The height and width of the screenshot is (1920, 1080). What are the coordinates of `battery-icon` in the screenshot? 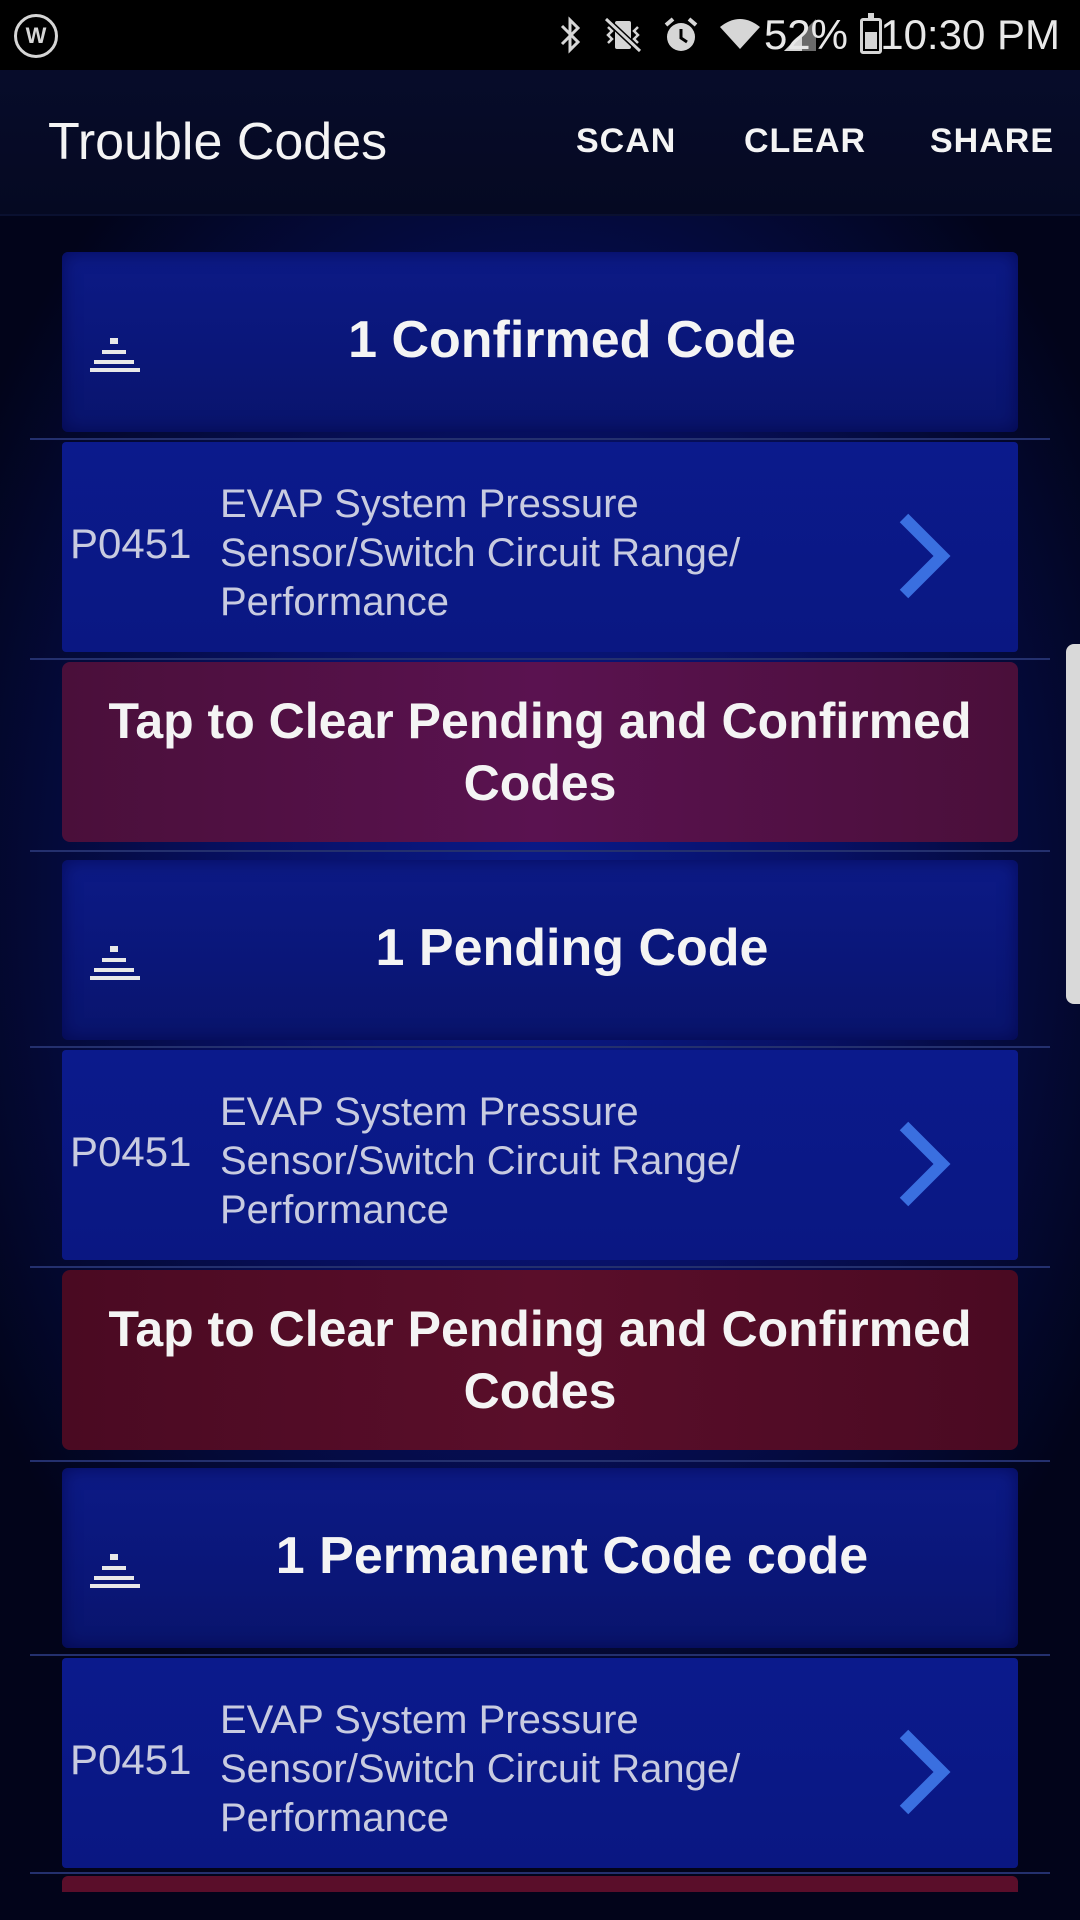 It's located at (871, 33).